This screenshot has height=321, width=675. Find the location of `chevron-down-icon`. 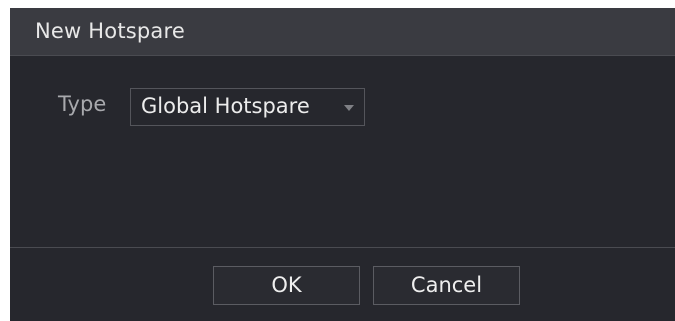

chevron-down-icon is located at coordinates (349, 108).